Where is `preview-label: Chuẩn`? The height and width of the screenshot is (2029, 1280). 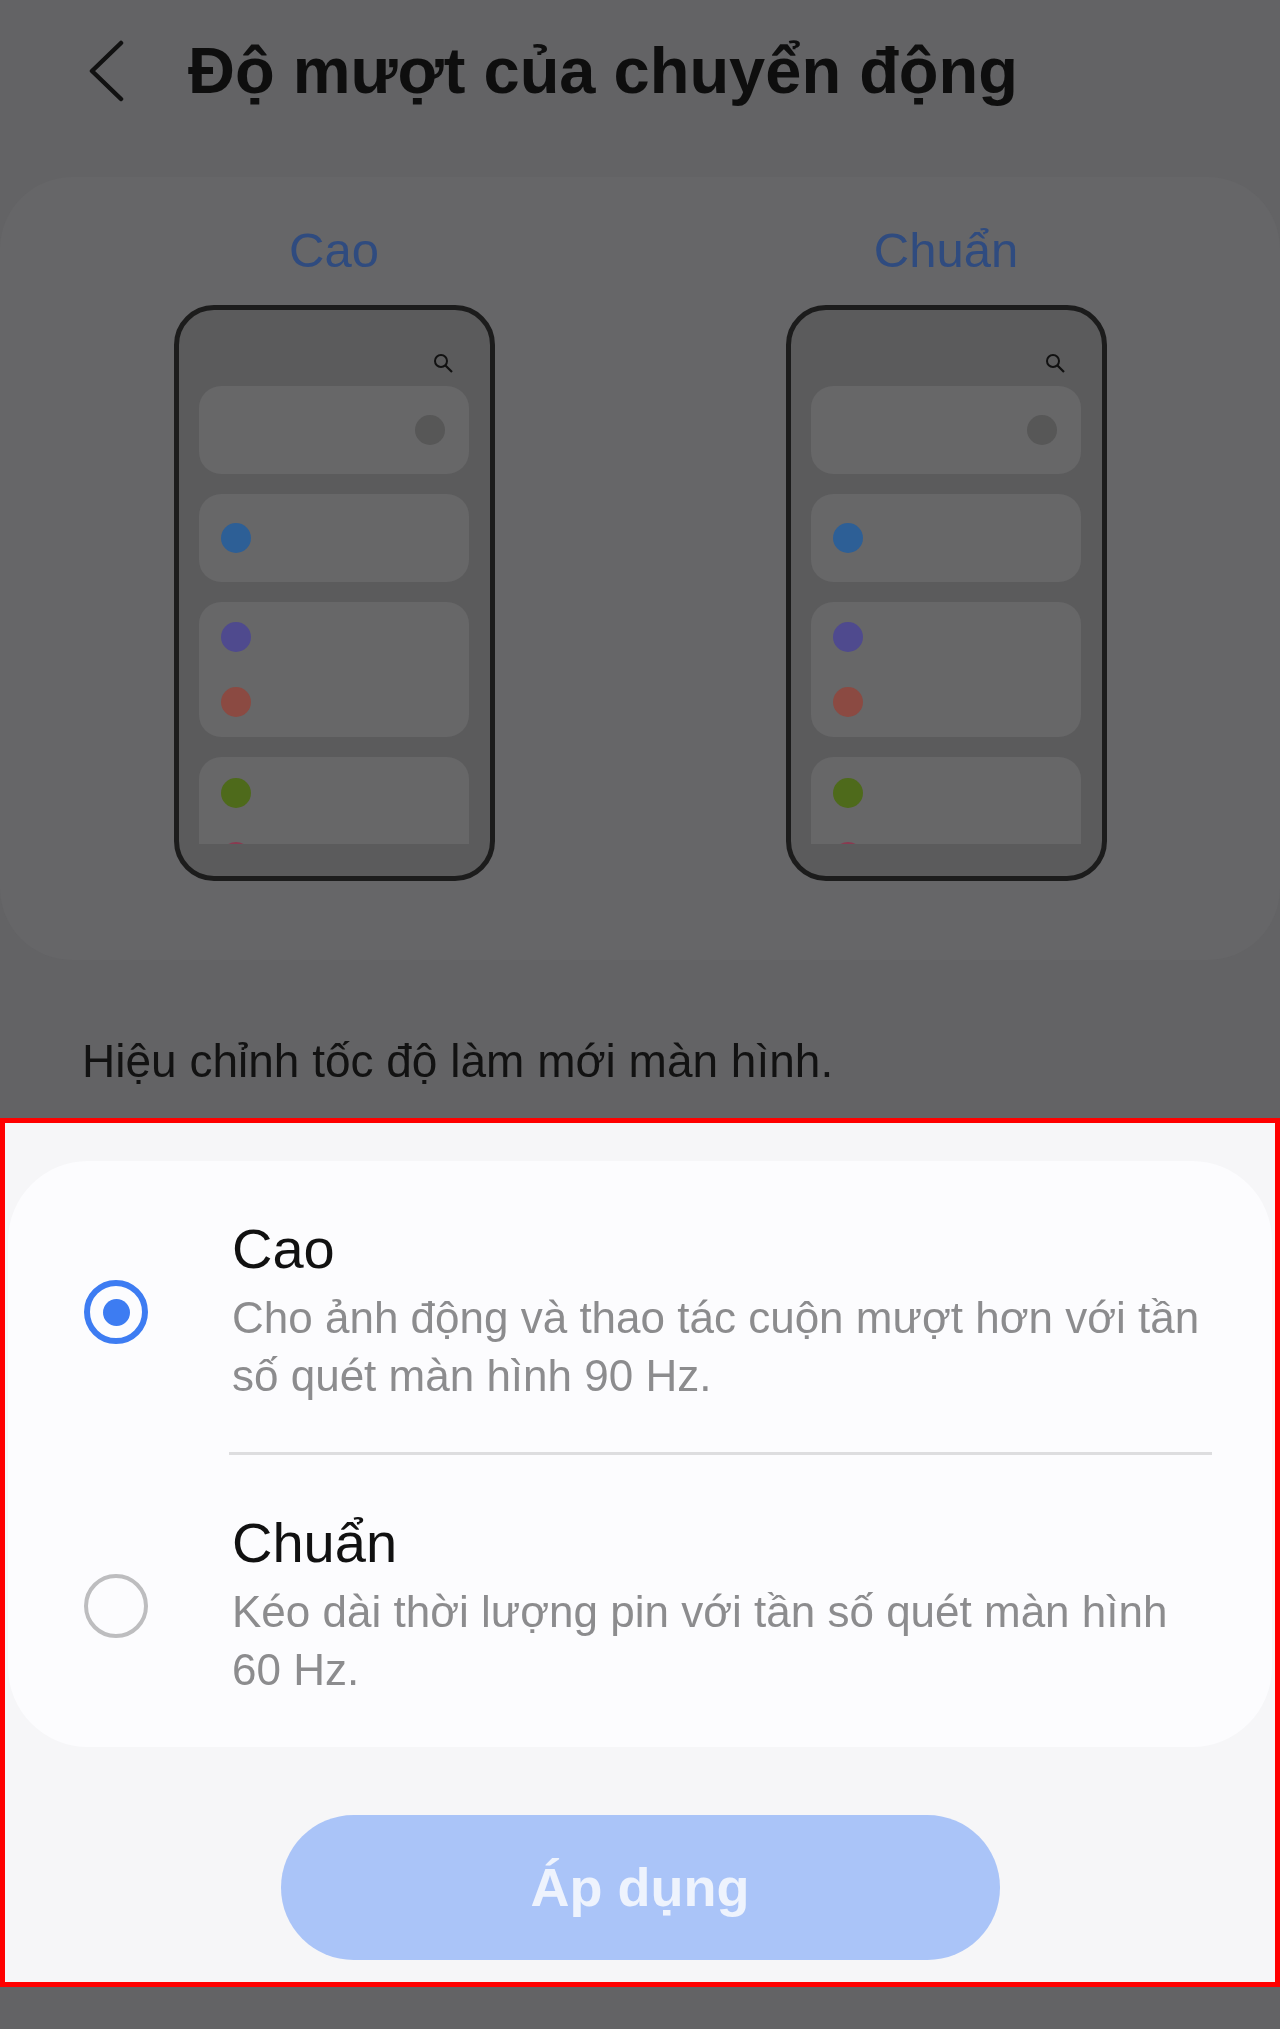 preview-label: Chuẩn is located at coordinates (946, 250).